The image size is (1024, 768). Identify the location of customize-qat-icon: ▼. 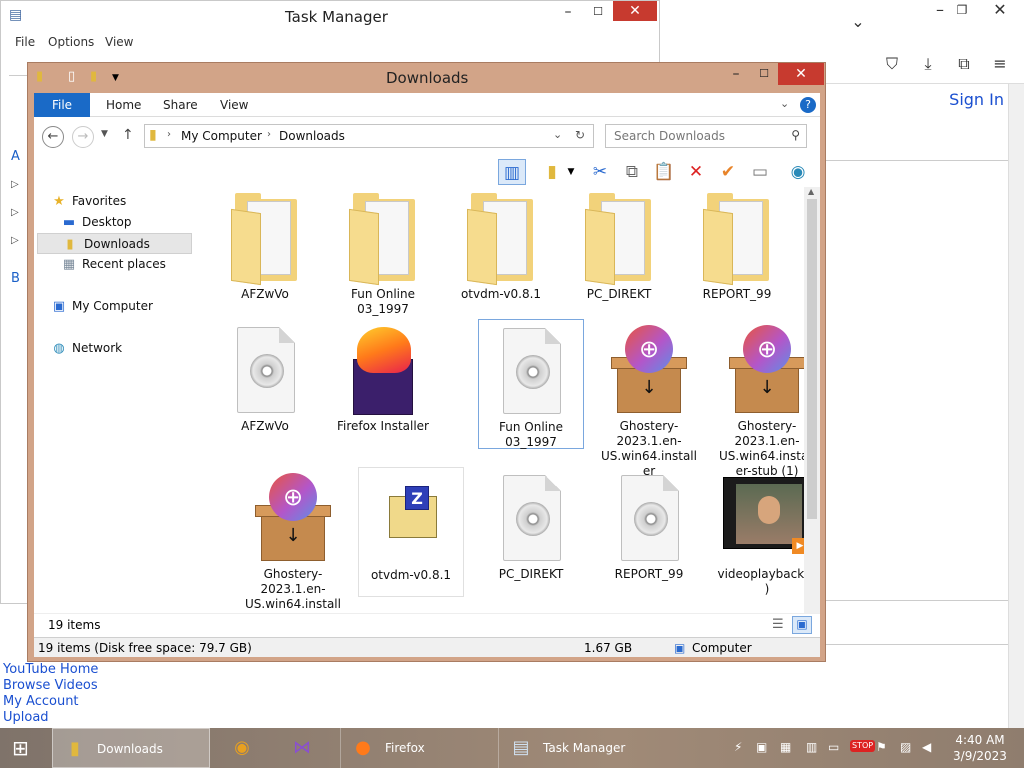
(115, 78).